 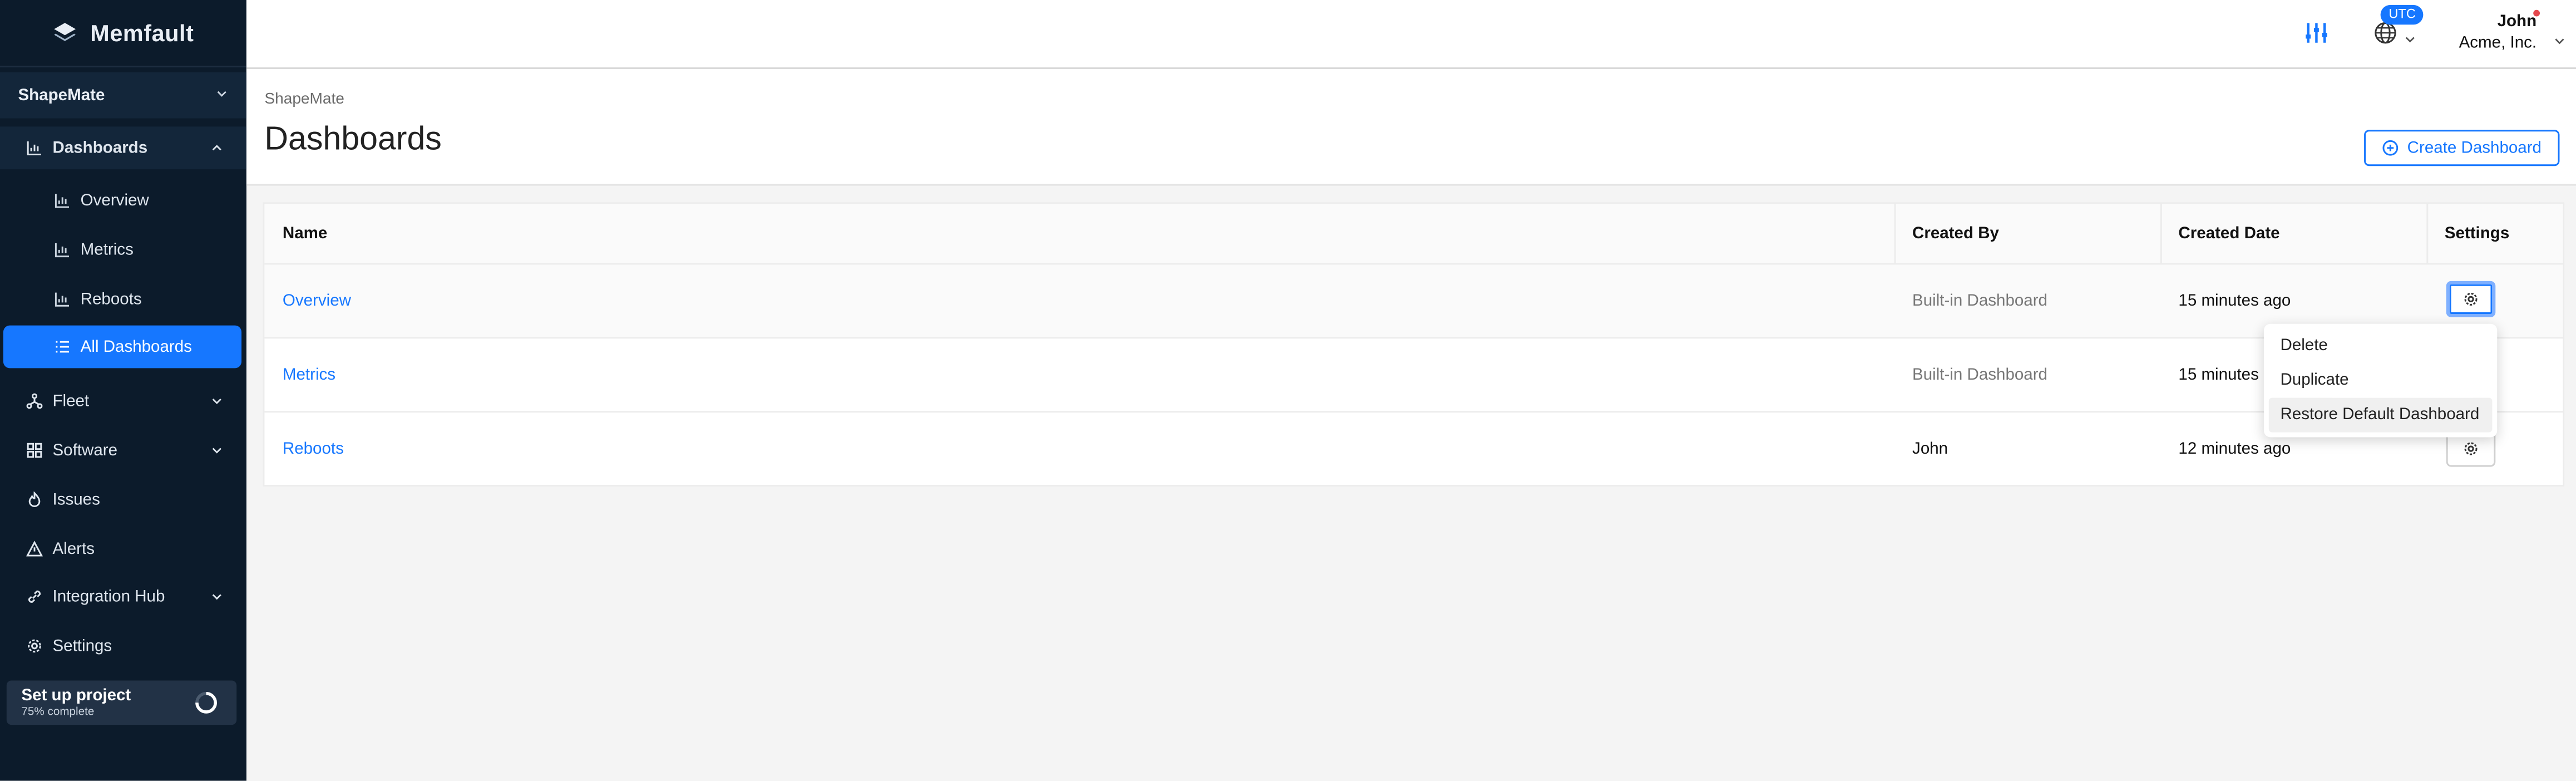 I want to click on user-name: John, so click(x=2517, y=22).